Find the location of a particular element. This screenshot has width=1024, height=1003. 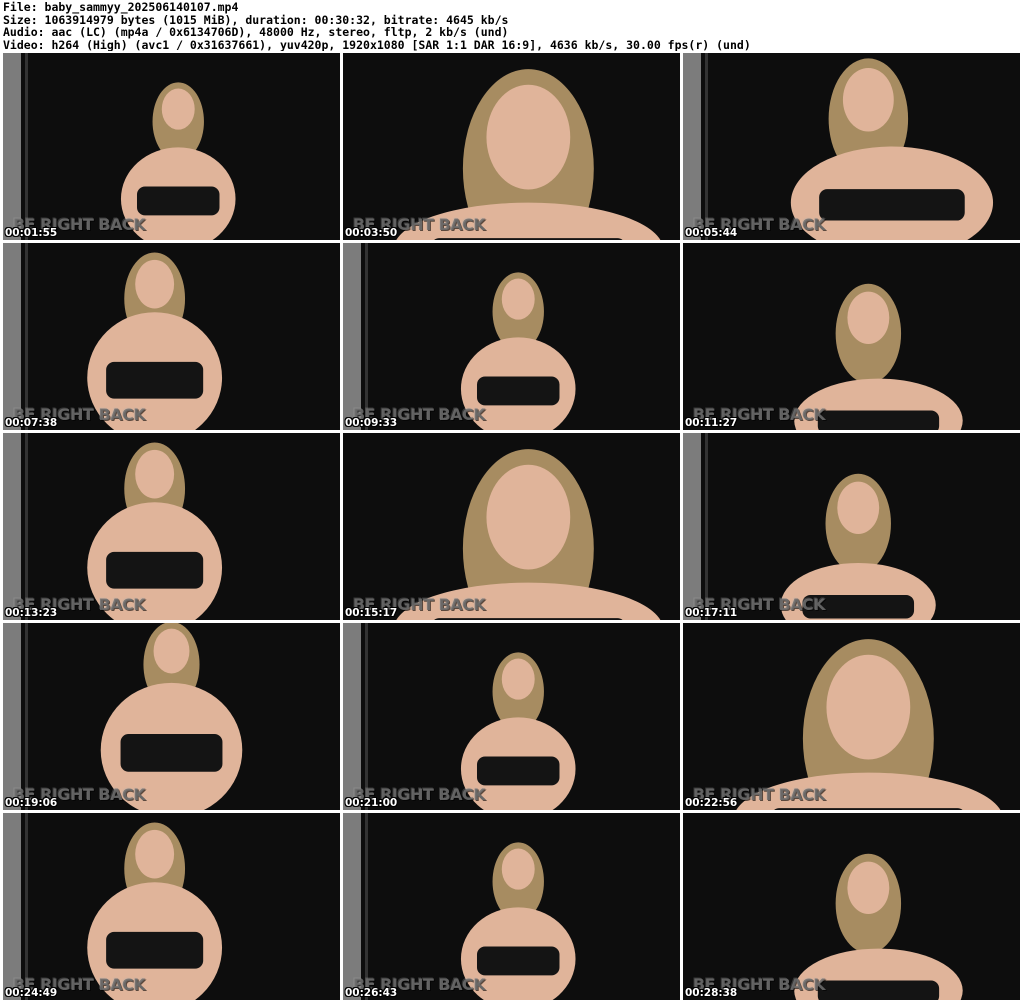

thumbnail-frame: BE RIGHT BACK 00:15:17 is located at coordinates (511, 526).